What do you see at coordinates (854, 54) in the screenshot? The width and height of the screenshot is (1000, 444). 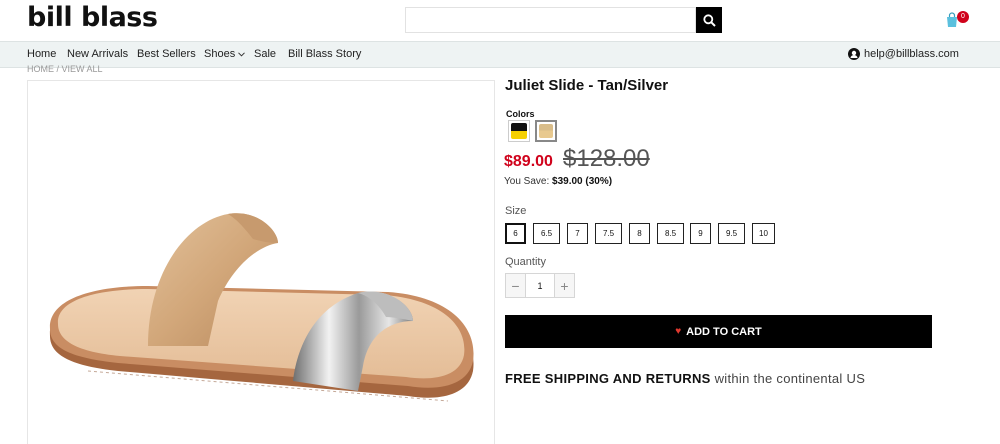 I see `headset-icon` at bounding box center [854, 54].